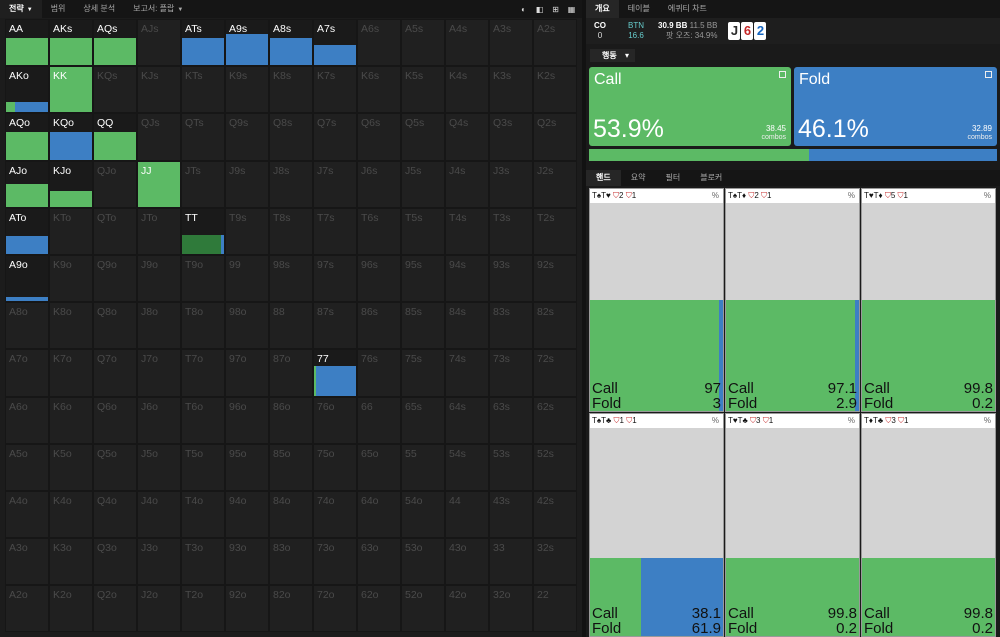  What do you see at coordinates (555, 373) in the screenshot?
I see `hand-cell: 72s` at bounding box center [555, 373].